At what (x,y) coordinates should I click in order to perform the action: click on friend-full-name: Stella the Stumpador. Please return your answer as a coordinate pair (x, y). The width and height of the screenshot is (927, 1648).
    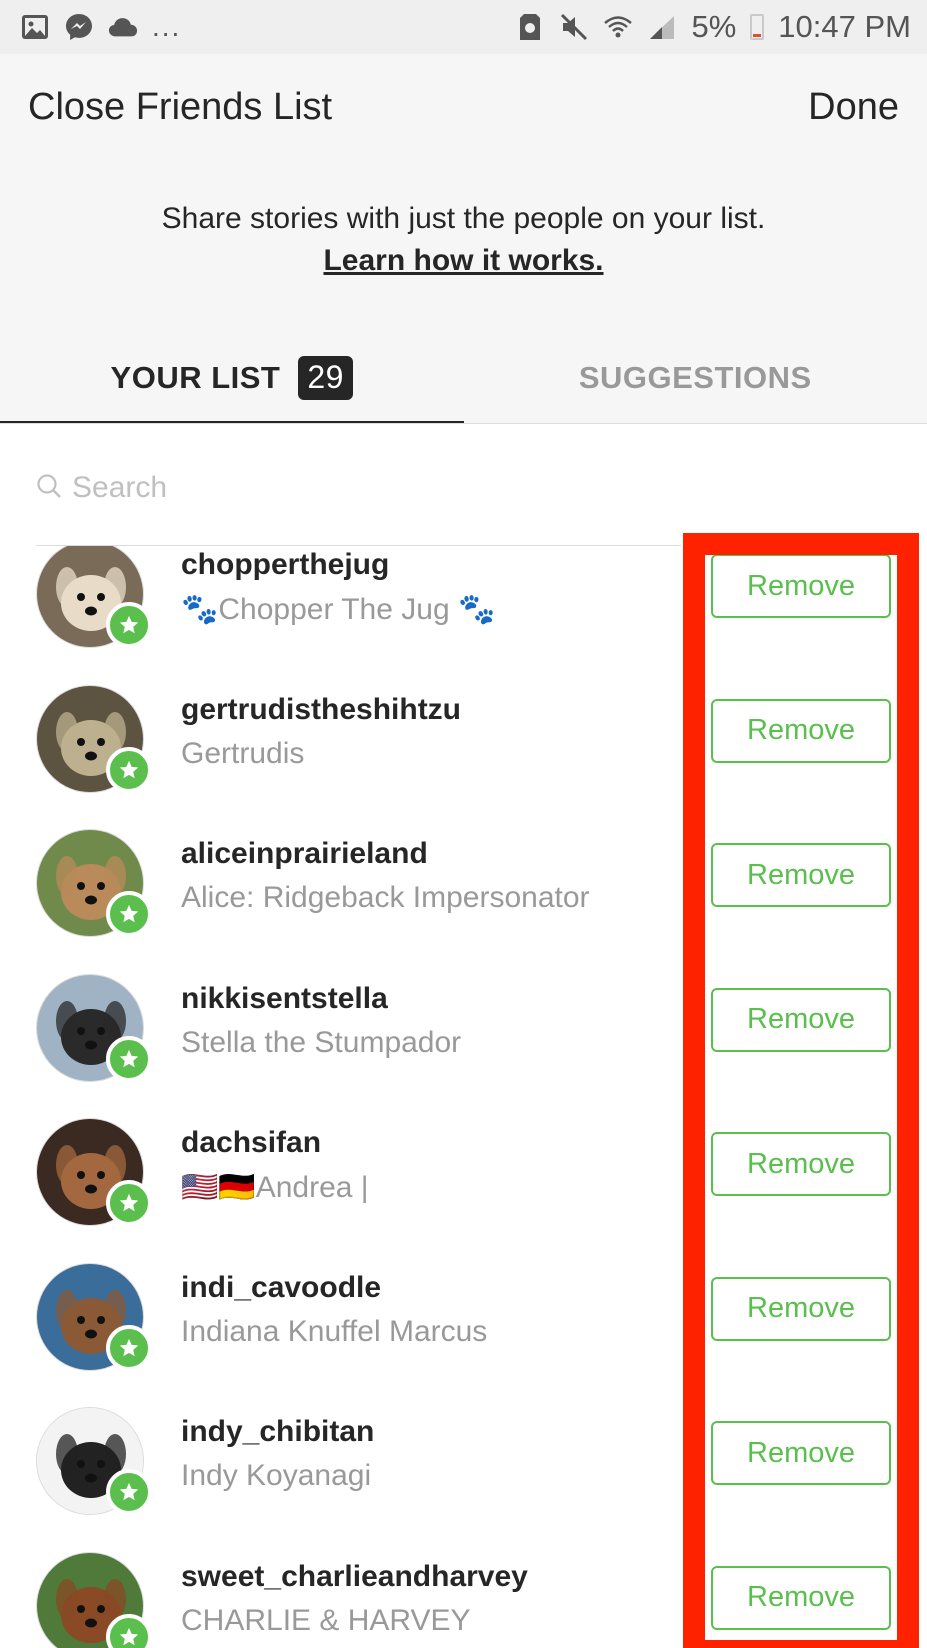
    Looking at the image, I should click on (321, 1042).